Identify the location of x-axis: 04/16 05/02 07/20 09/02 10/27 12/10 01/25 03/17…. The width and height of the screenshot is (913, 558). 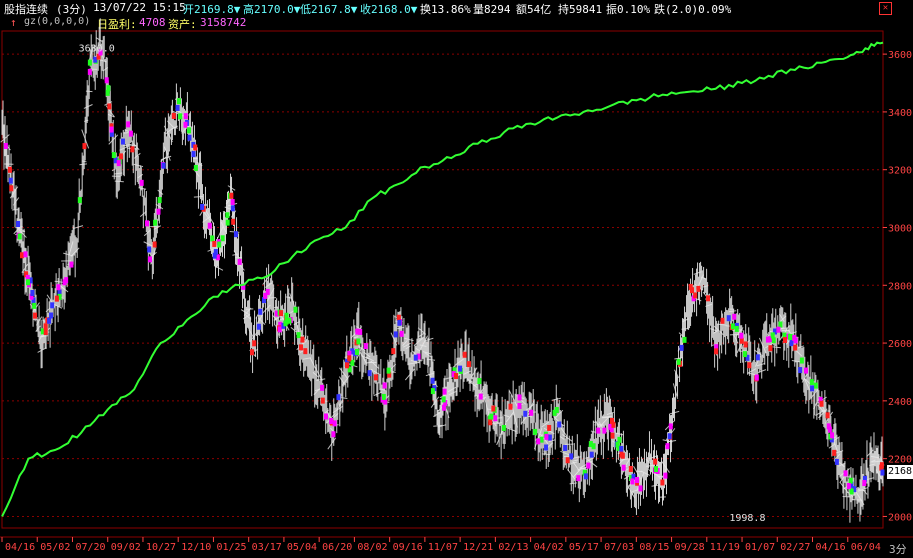
(456, 544).